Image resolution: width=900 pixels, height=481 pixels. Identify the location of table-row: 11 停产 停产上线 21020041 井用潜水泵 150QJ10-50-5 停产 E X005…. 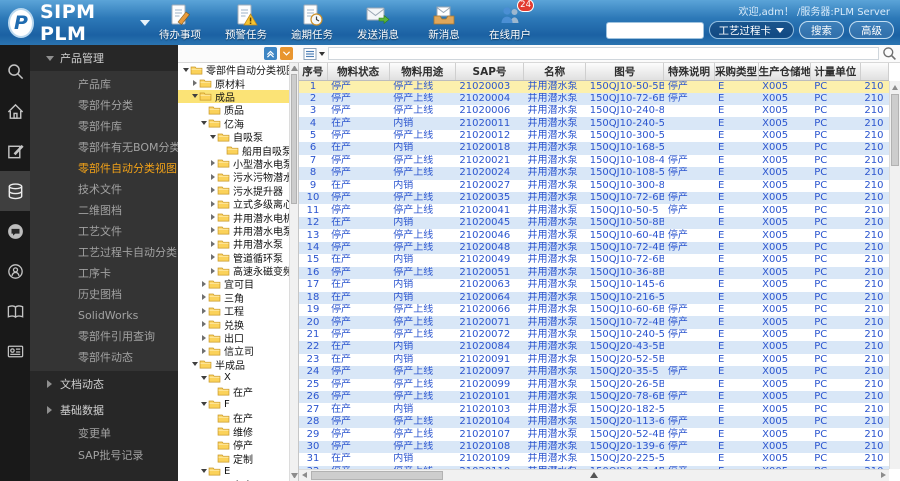
(594, 210).